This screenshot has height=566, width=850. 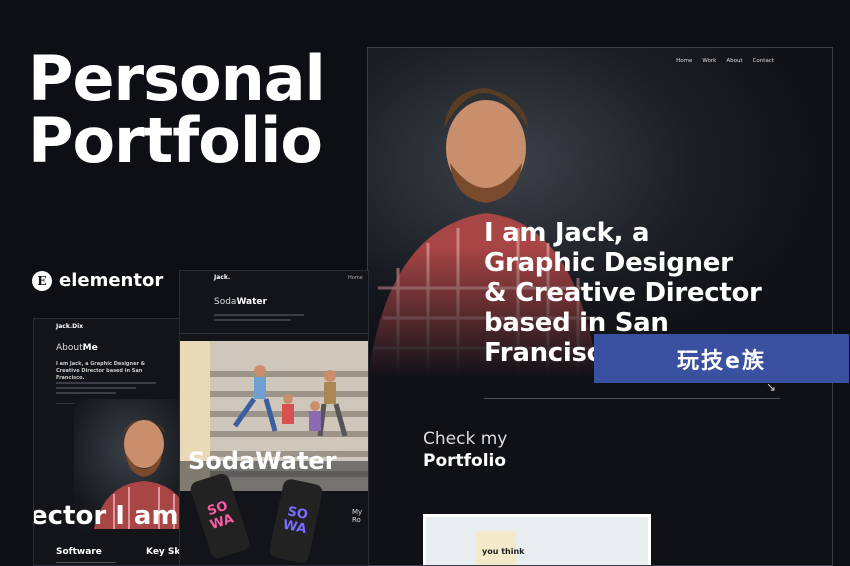 I want to click on nav-work: Work, so click(x=709, y=61).